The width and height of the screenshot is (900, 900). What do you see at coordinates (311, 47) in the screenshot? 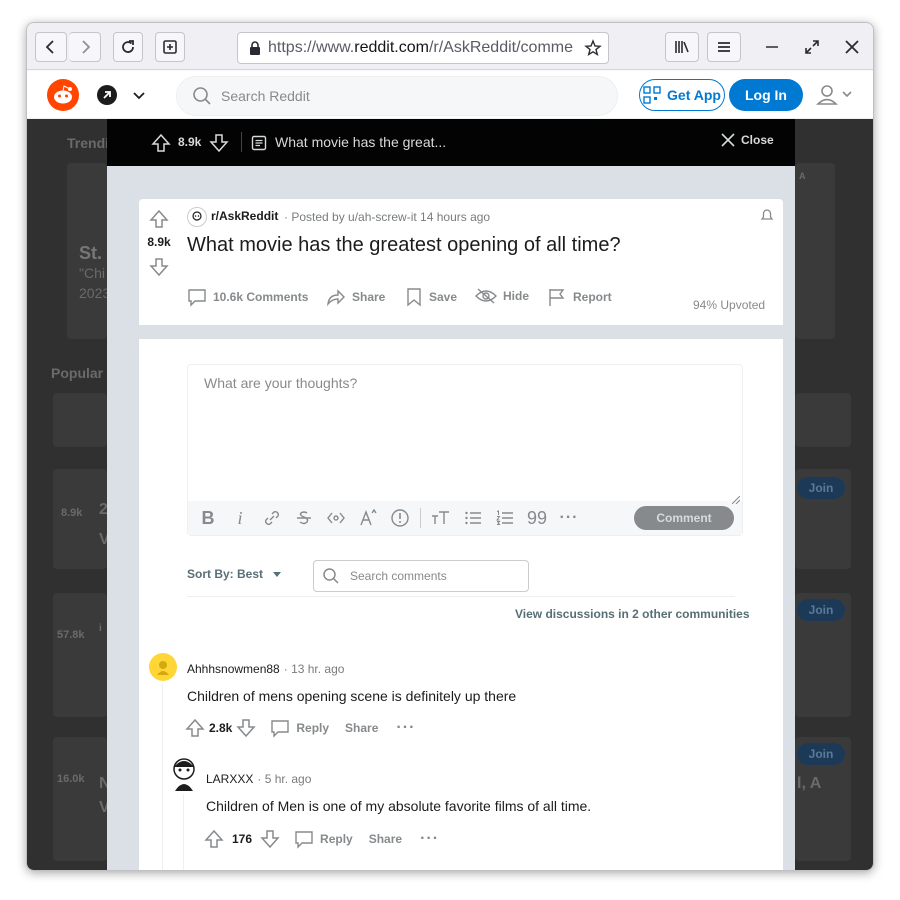
I see `url-prefix: https://www.` at bounding box center [311, 47].